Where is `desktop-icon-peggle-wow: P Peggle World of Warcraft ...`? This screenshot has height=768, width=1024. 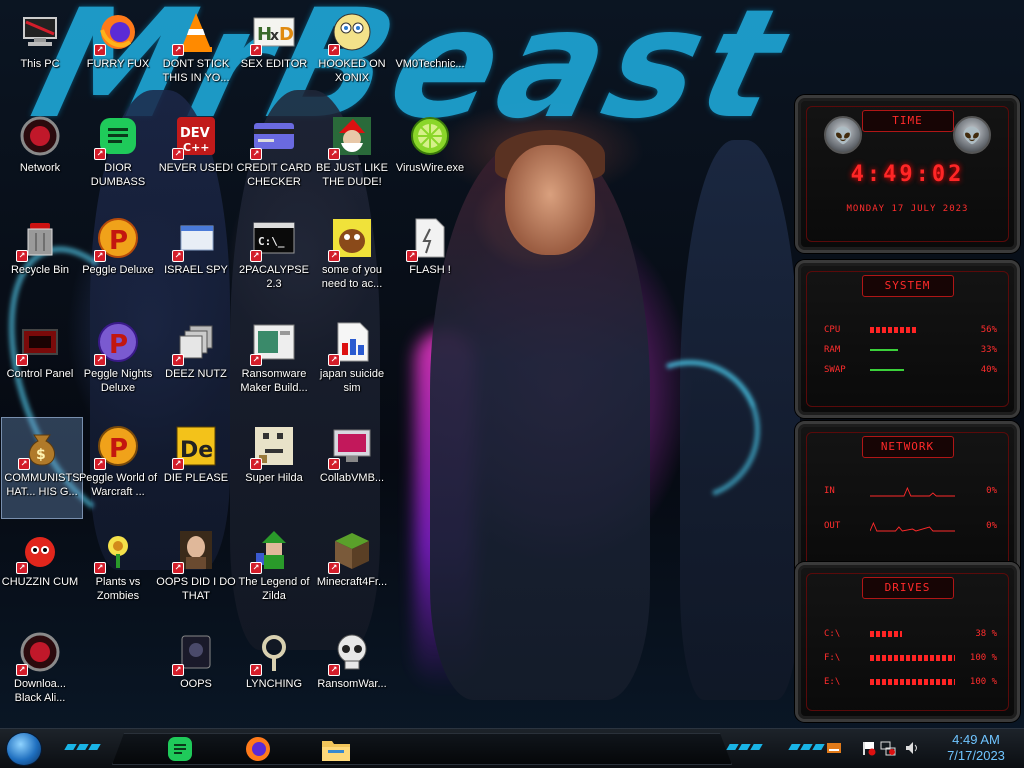
desktop-icon-peggle-wow: P Peggle World of Warcraft ... is located at coordinates (118, 468).